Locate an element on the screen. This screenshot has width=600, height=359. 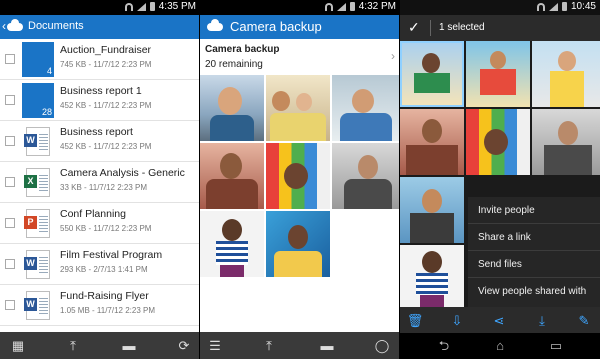
rename-icon: ✎ is located at coordinates (584, 320).